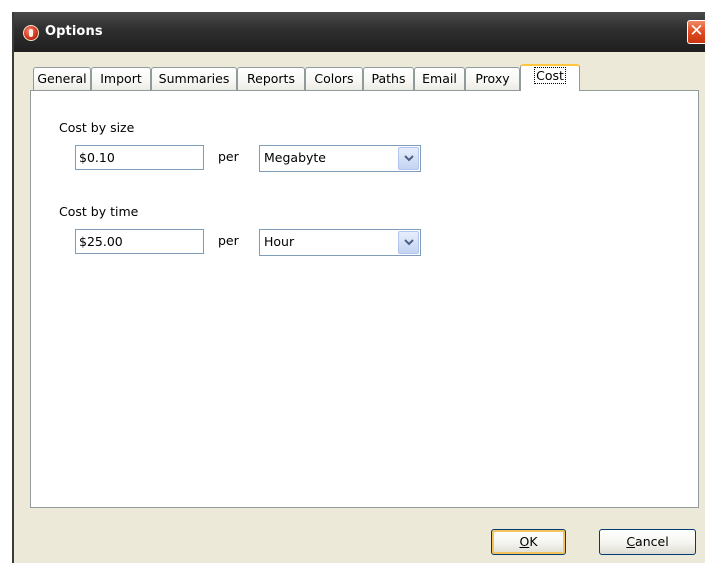 The image size is (705, 563). I want to click on cancel-label-rest: ancel, so click(652, 541).